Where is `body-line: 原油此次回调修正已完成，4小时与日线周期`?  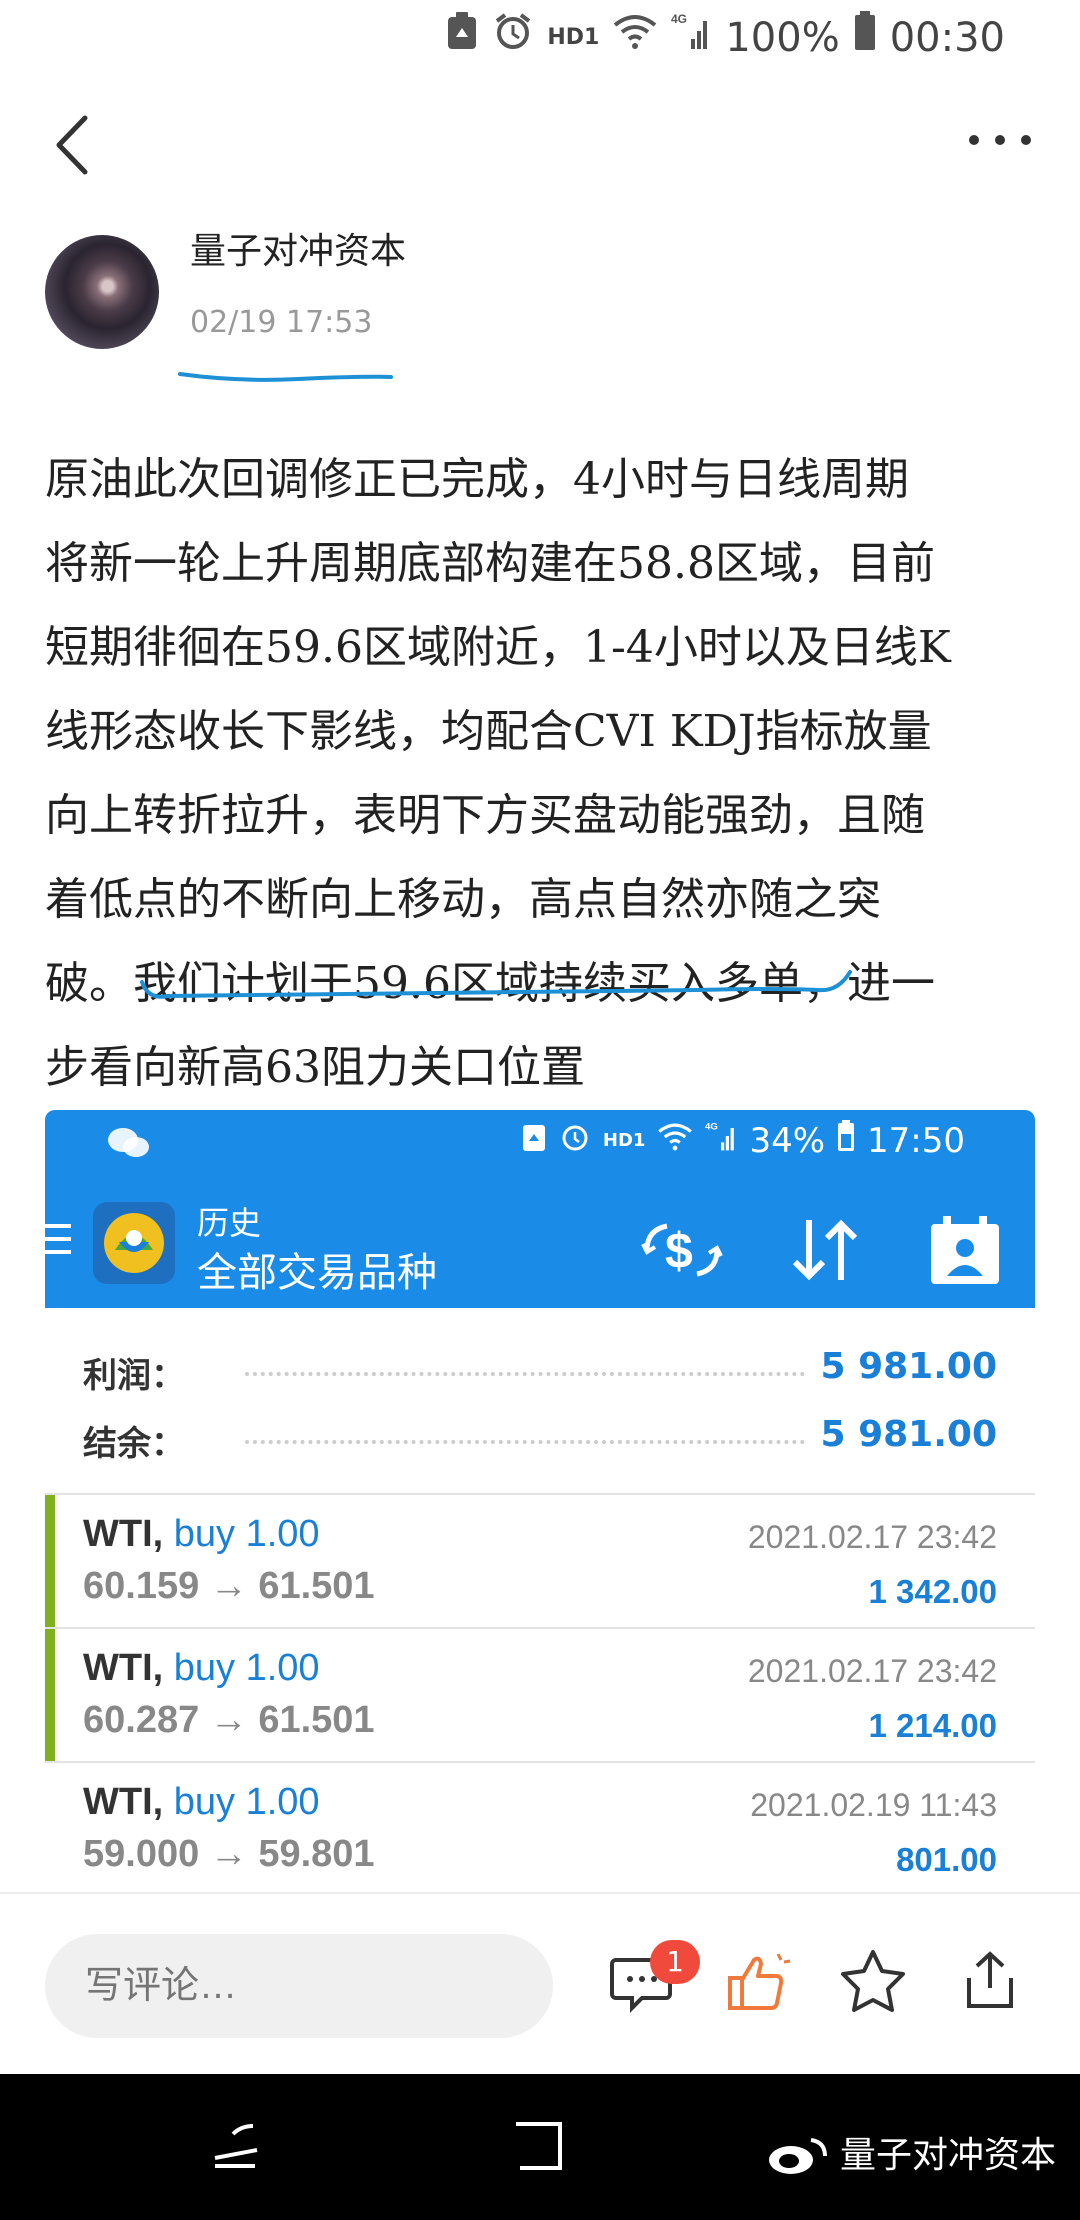
body-line: 原油此次回调修正已完成，4小时与日线周期 is located at coordinates (477, 479).